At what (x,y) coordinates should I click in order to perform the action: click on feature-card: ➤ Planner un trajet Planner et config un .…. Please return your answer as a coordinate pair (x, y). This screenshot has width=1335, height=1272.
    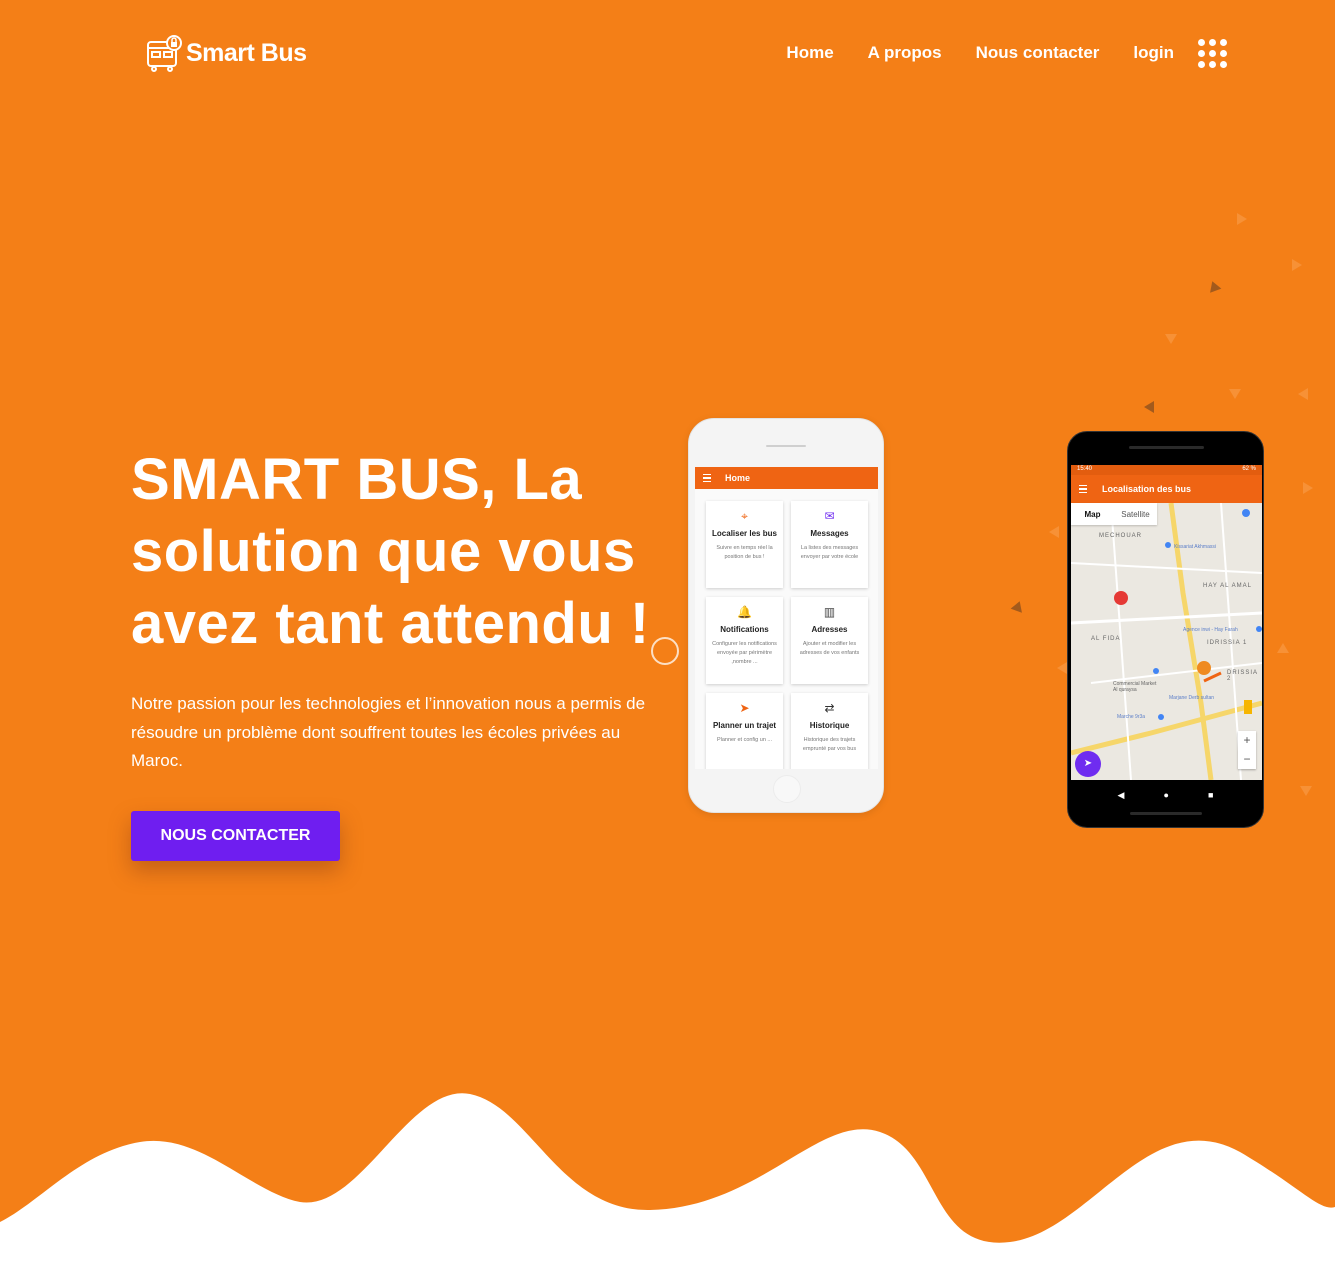
    Looking at the image, I should click on (744, 731).